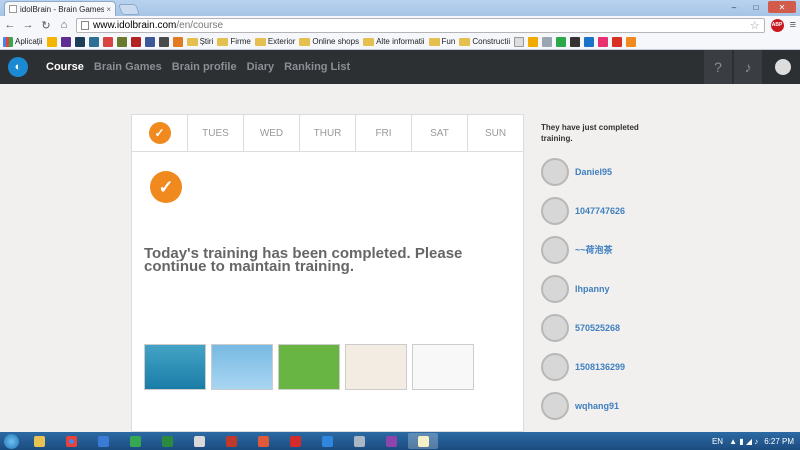  I want to click on bookmark-folder: Alte informatii, so click(394, 41).